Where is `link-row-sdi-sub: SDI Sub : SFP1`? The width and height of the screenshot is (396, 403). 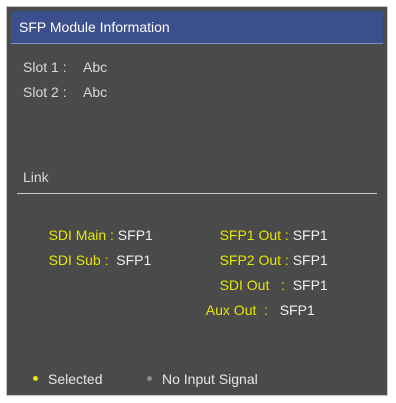 link-row-sdi-sub: SDI Sub : SFP1 is located at coordinates (92, 260).